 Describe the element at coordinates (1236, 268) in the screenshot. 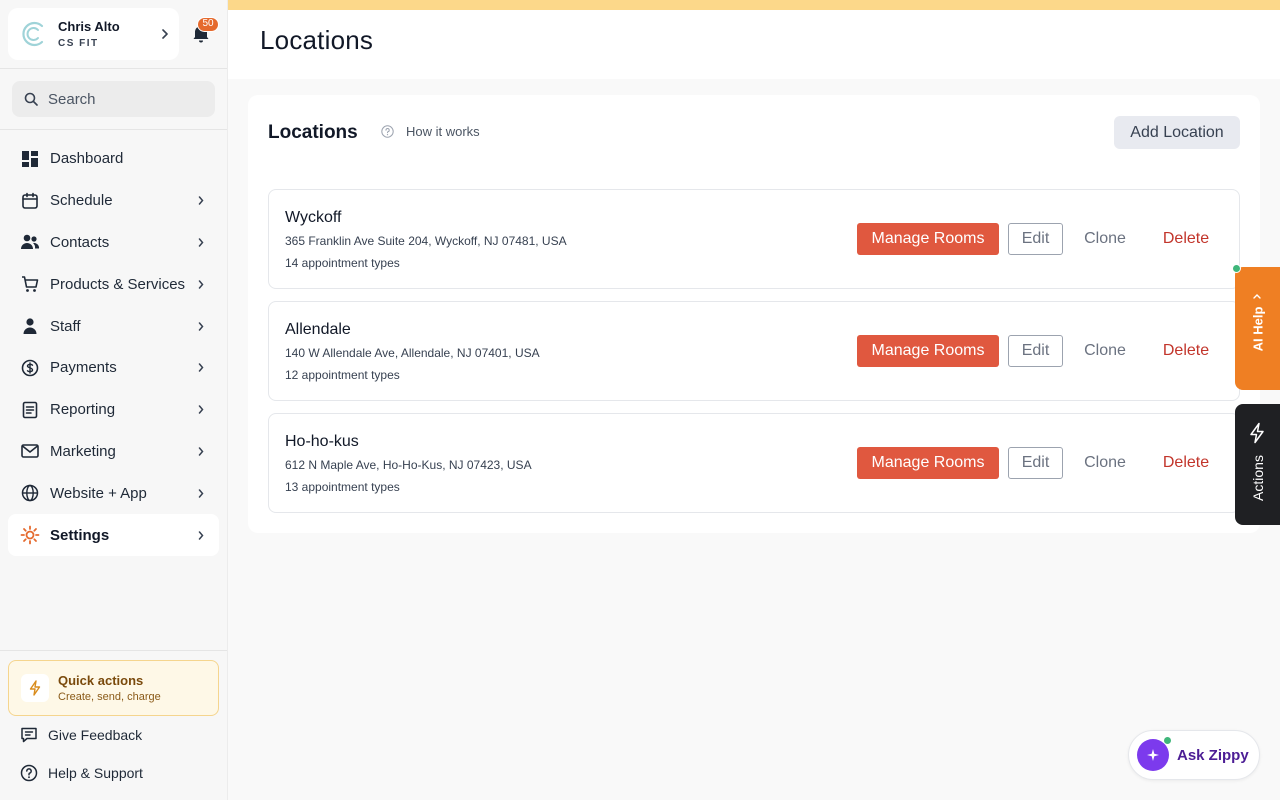

I see `online-status-dot` at that location.